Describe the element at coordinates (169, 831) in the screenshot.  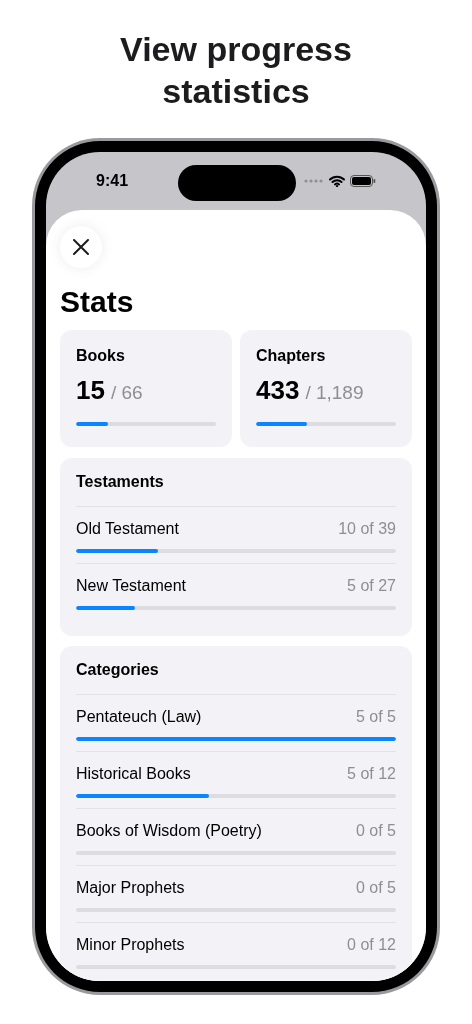
I see `row-label: Books of Wisdom (Poetry)` at that location.